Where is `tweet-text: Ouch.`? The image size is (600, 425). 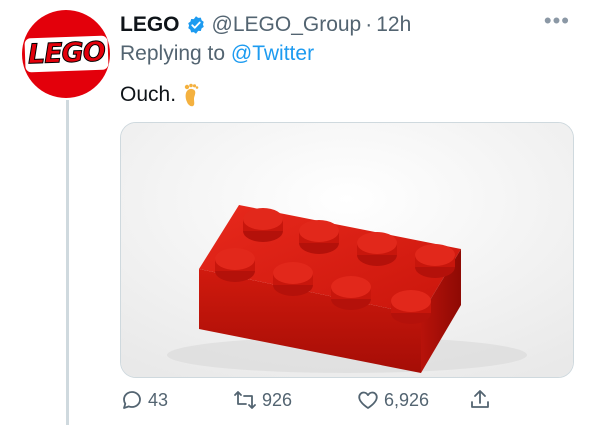 tweet-text: Ouch. is located at coordinates (160, 95).